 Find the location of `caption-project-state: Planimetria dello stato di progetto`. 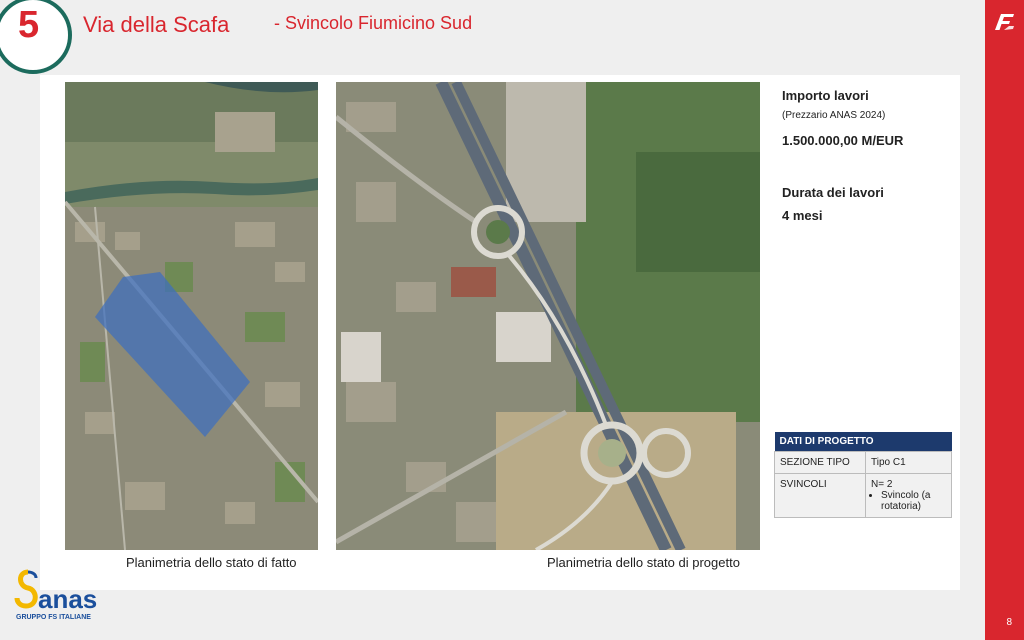

caption-project-state: Planimetria dello stato di progetto is located at coordinates (643, 562).